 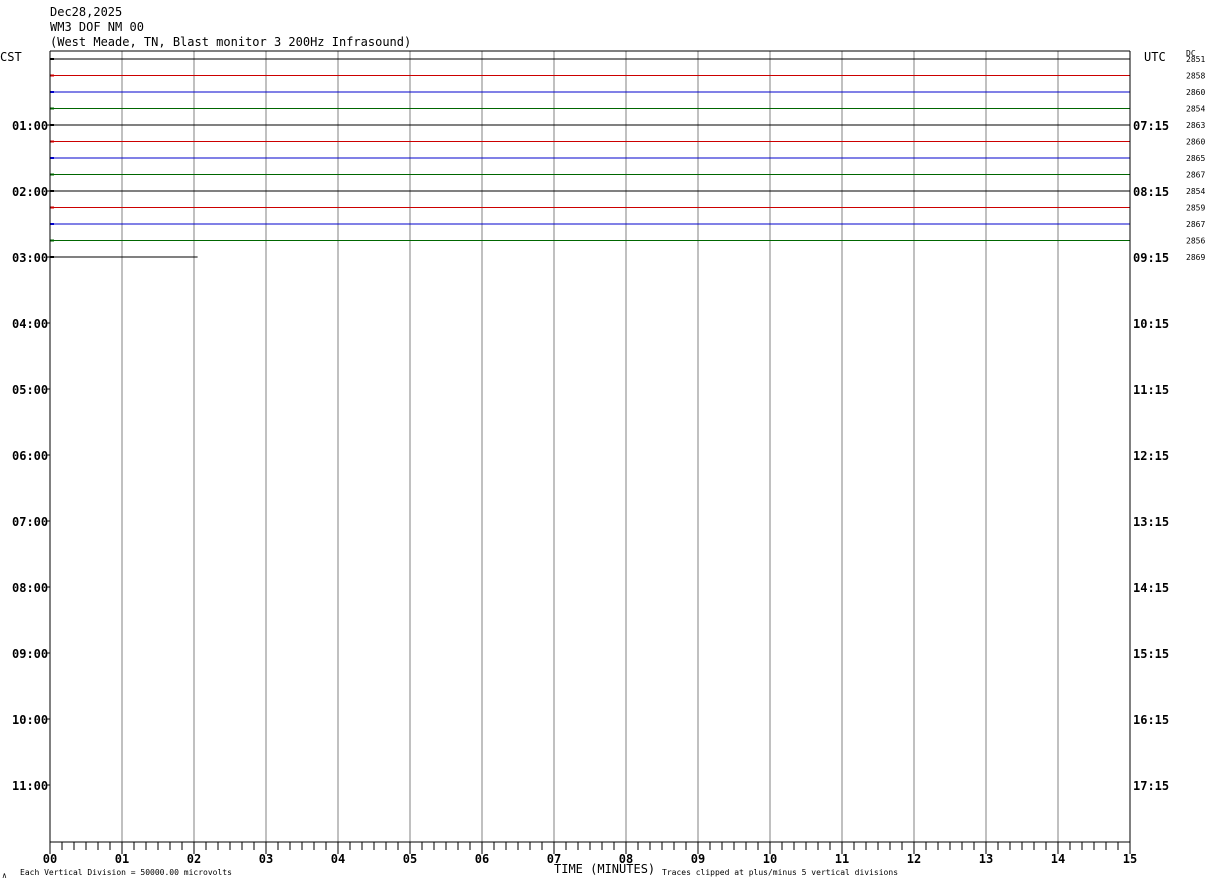 I want to click on left-hour-label: 03:00, so click(x=30, y=258).